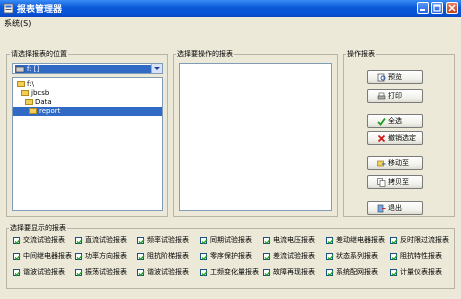 Image resolution: width=461 pixels, height=299 pixels. What do you see at coordinates (106, 272) in the screenshot?
I see `report-type-label: 振荡试验报表` at bounding box center [106, 272].